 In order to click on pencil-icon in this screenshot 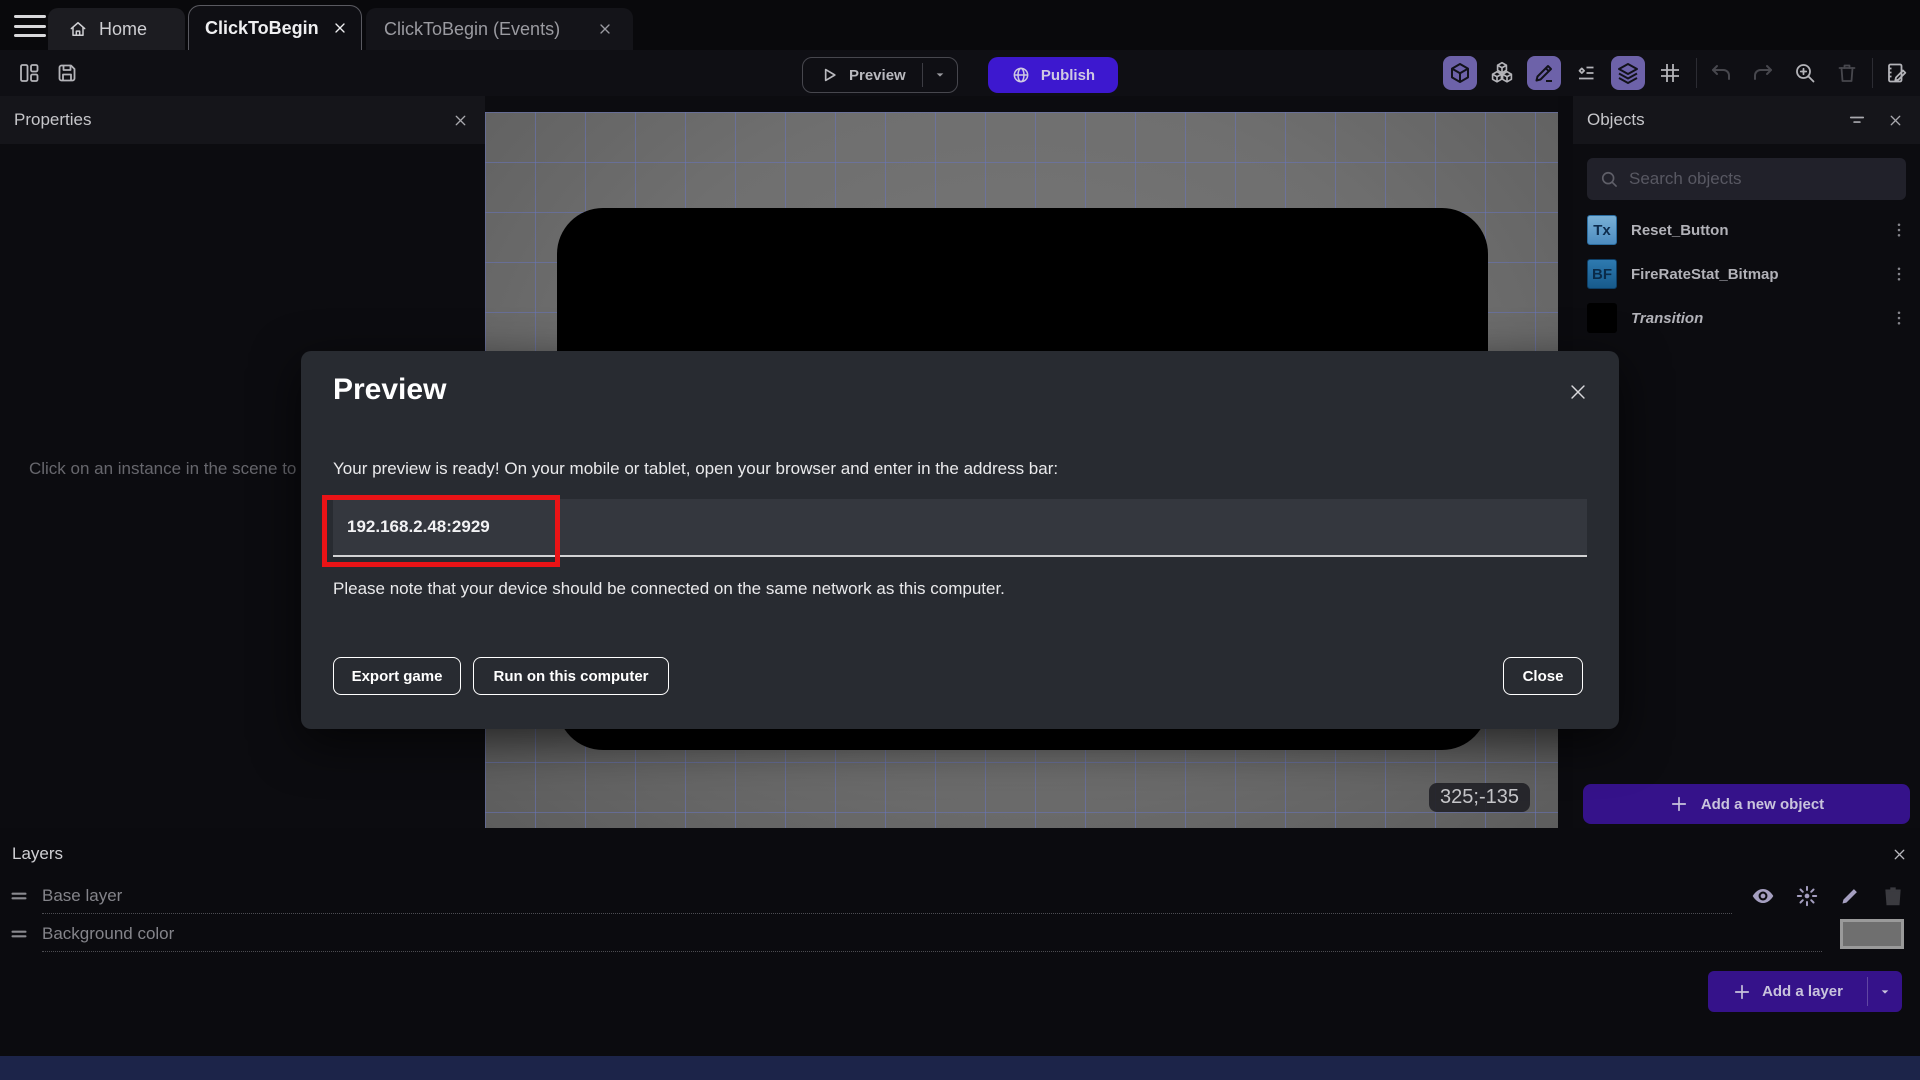, I will do `click(1849, 896)`.